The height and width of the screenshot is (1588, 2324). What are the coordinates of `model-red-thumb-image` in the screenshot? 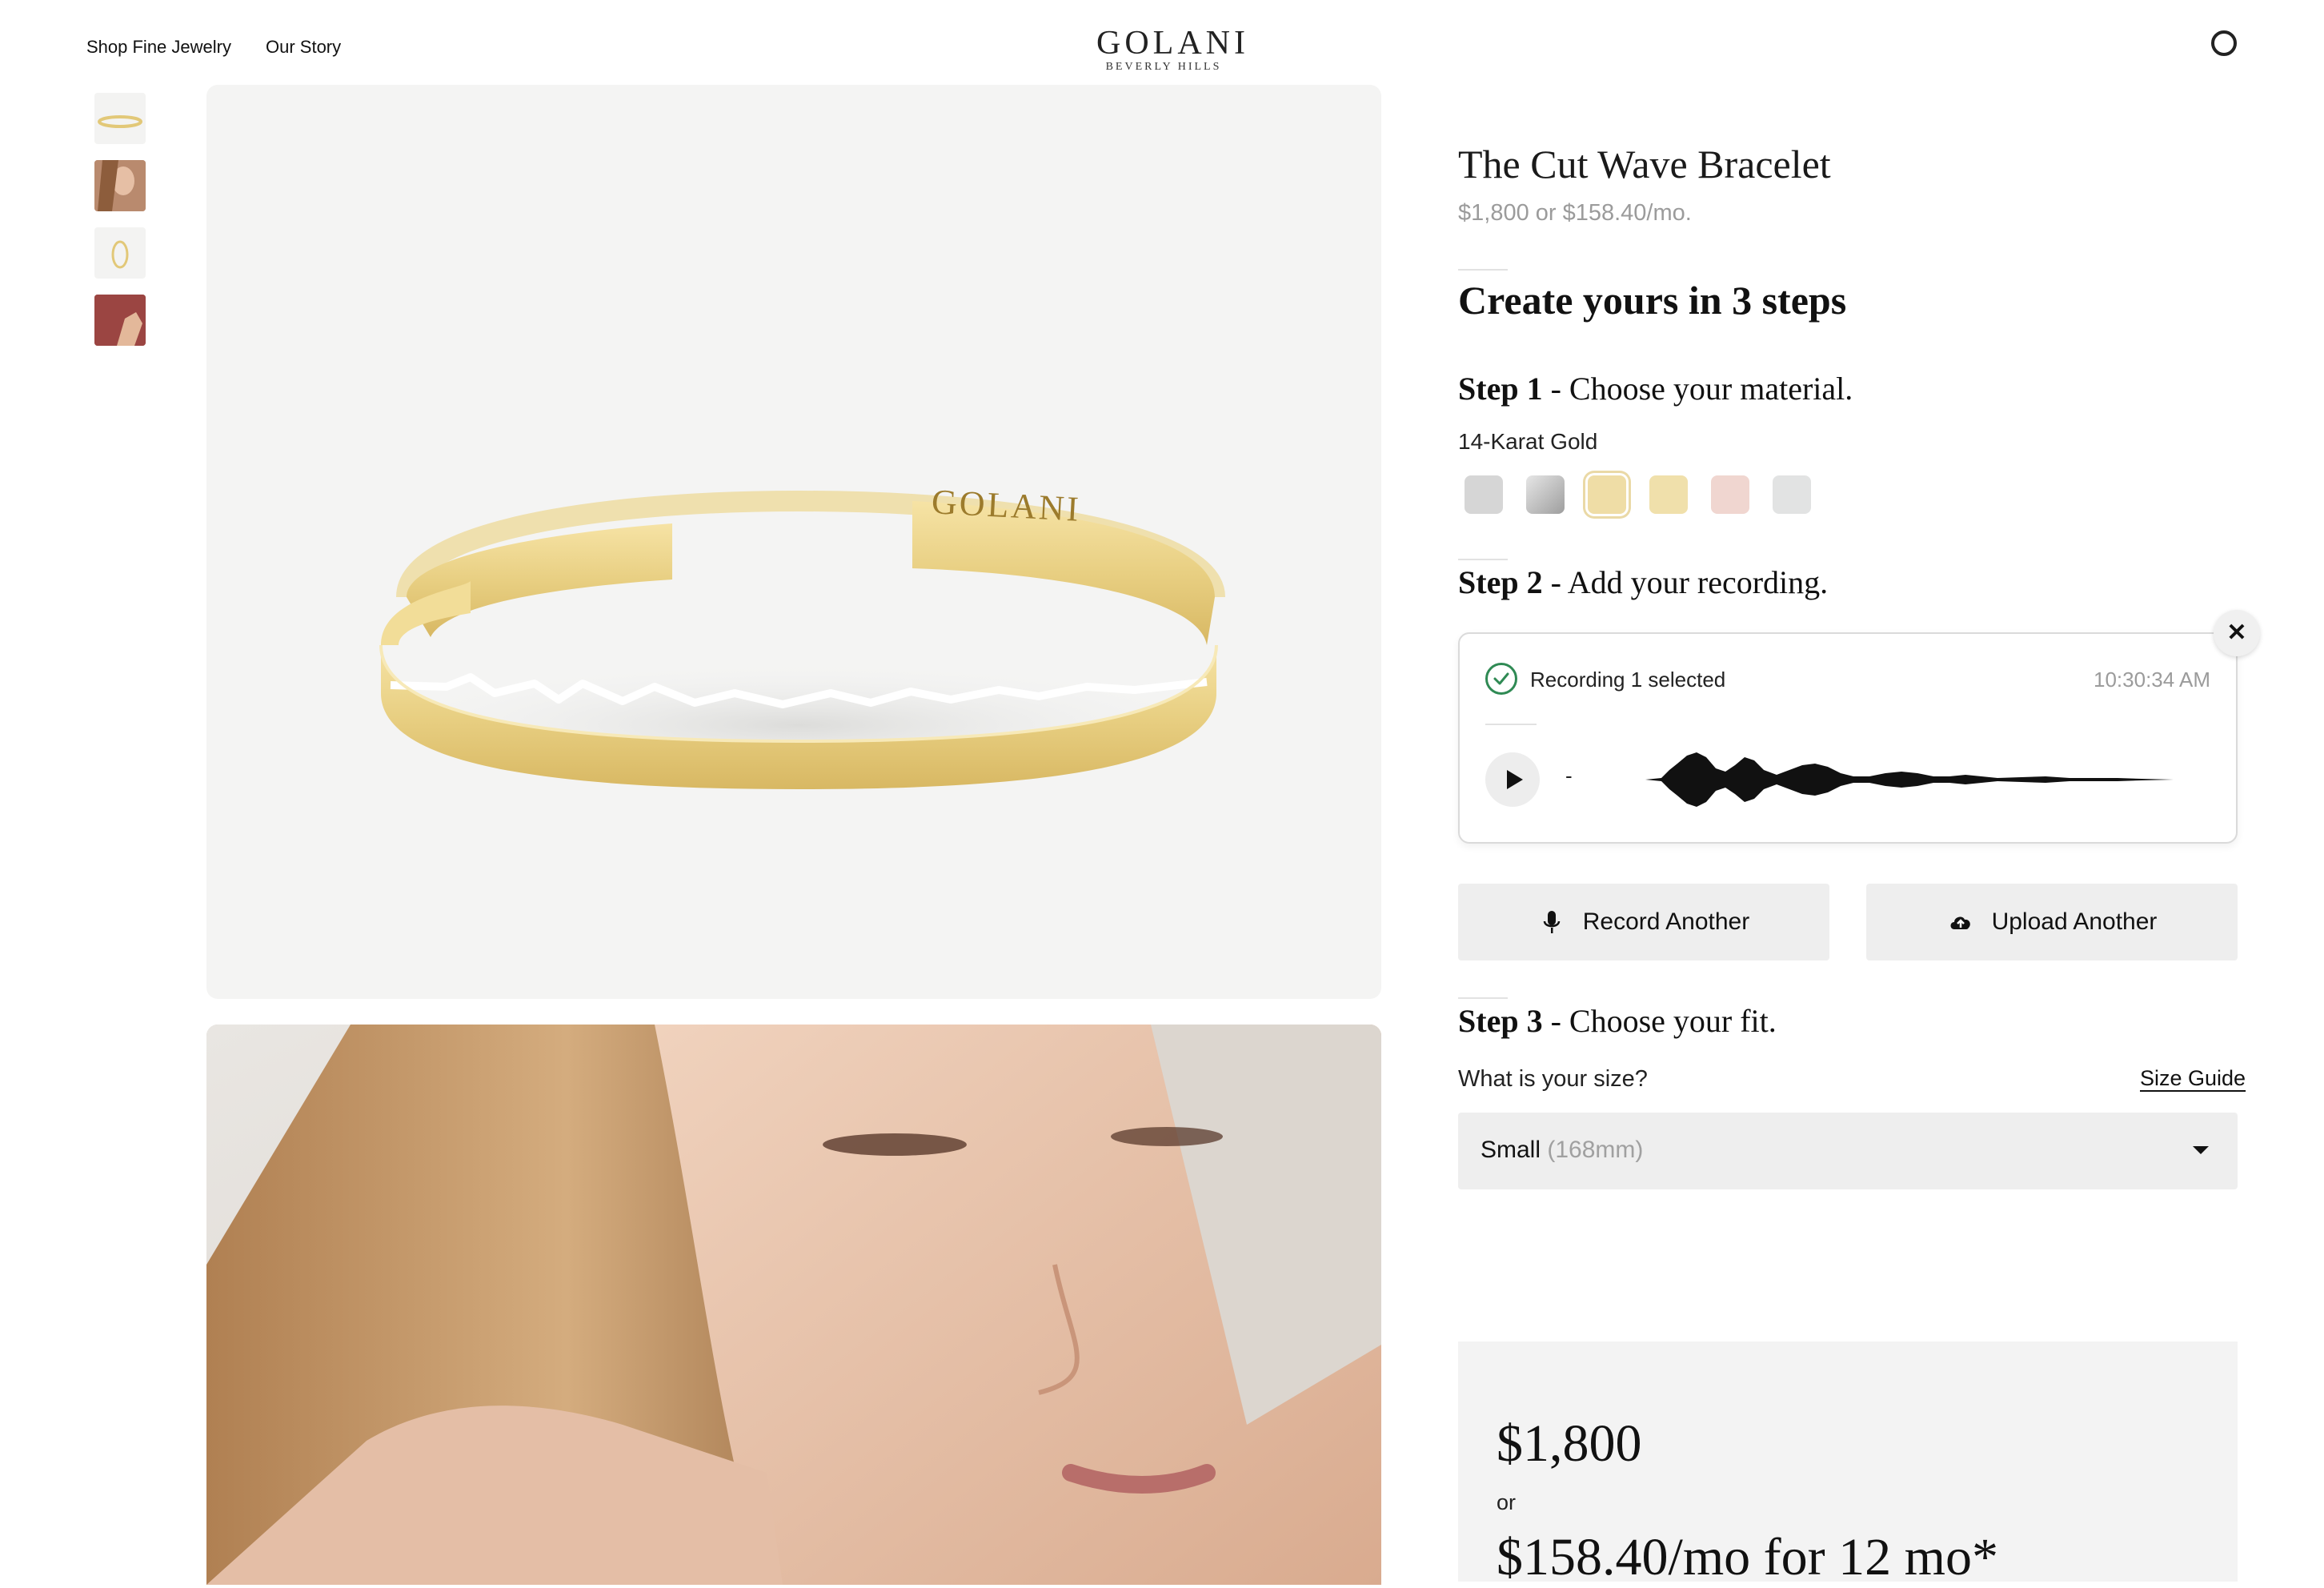 It's located at (120, 321).